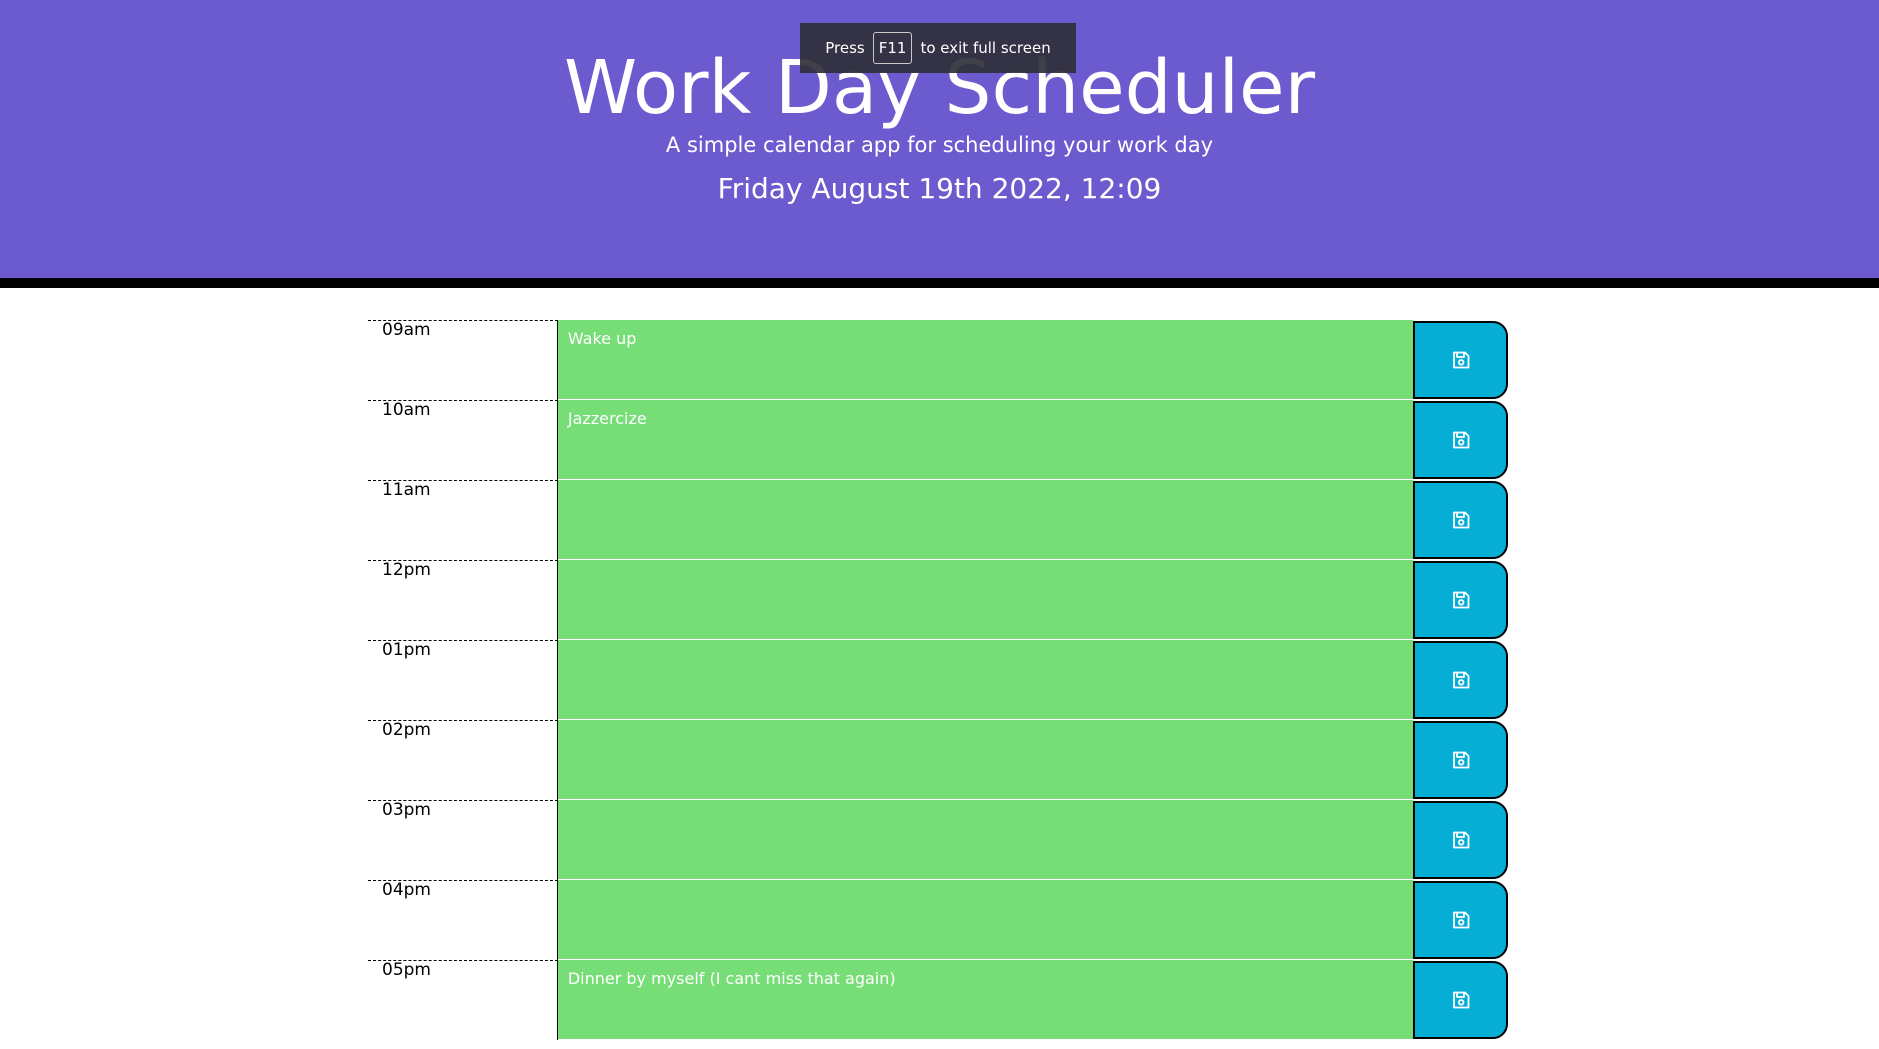 The width and height of the screenshot is (1879, 1049). I want to click on time-block-2: 11am, so click(938, 520).